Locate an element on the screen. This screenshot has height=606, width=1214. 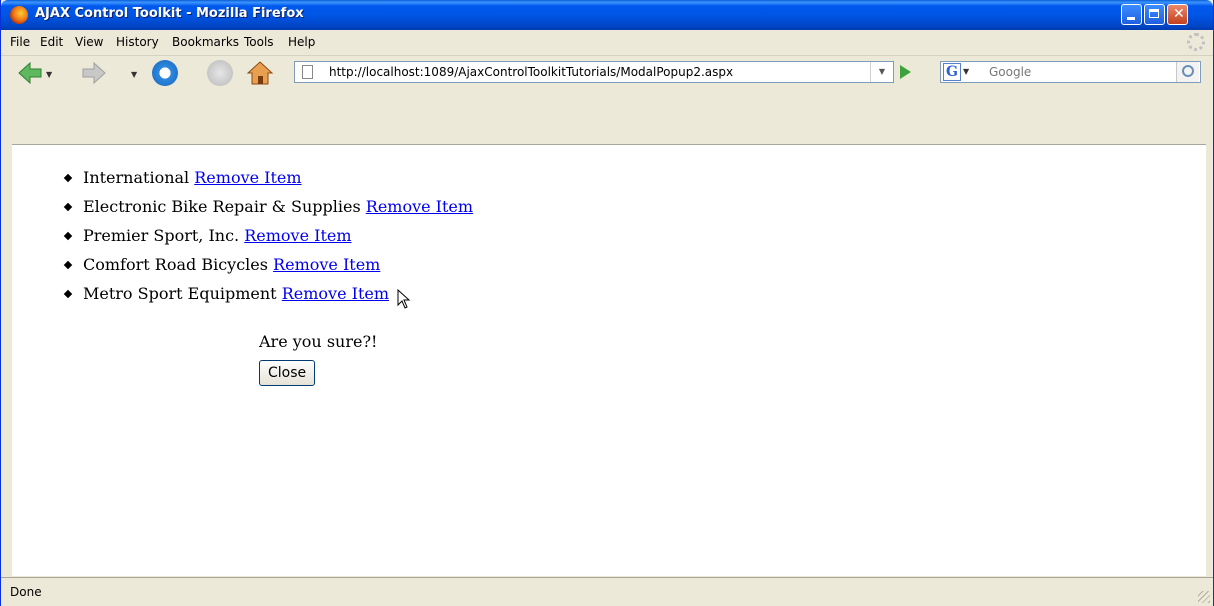
menu-help: Help is located at coordinates (301, 42).